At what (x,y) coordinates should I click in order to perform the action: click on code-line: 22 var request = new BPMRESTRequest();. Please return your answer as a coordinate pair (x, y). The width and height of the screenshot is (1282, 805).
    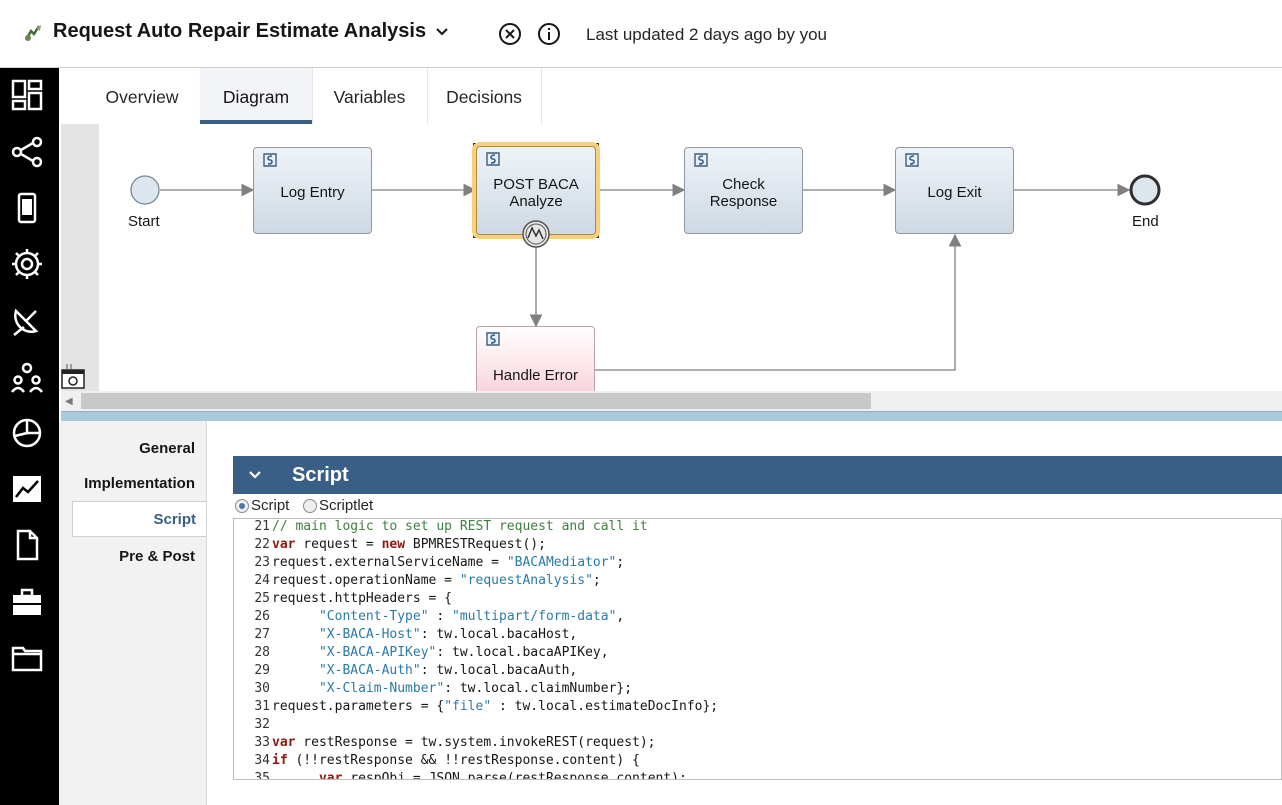
    Looking at the image, I should click on (390, 545).